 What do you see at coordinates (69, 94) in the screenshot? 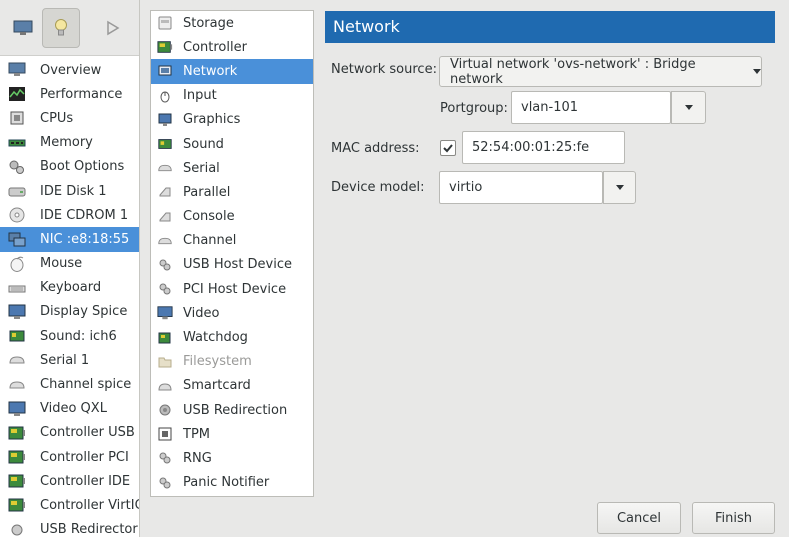
I see `sidebar-item-performance: Performance` at bounding box center [69, 94].